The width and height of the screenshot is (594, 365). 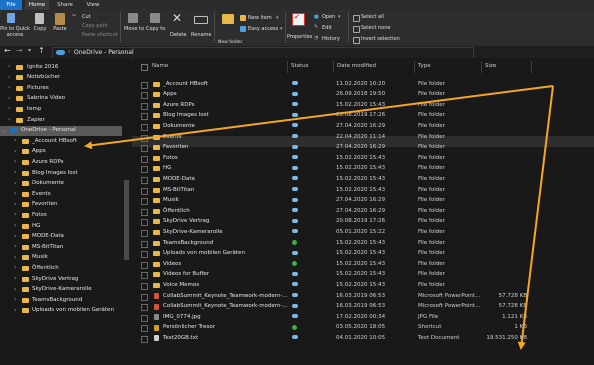 I want to click on arrow-to-onedrive-node, so click(x=319, y=117).